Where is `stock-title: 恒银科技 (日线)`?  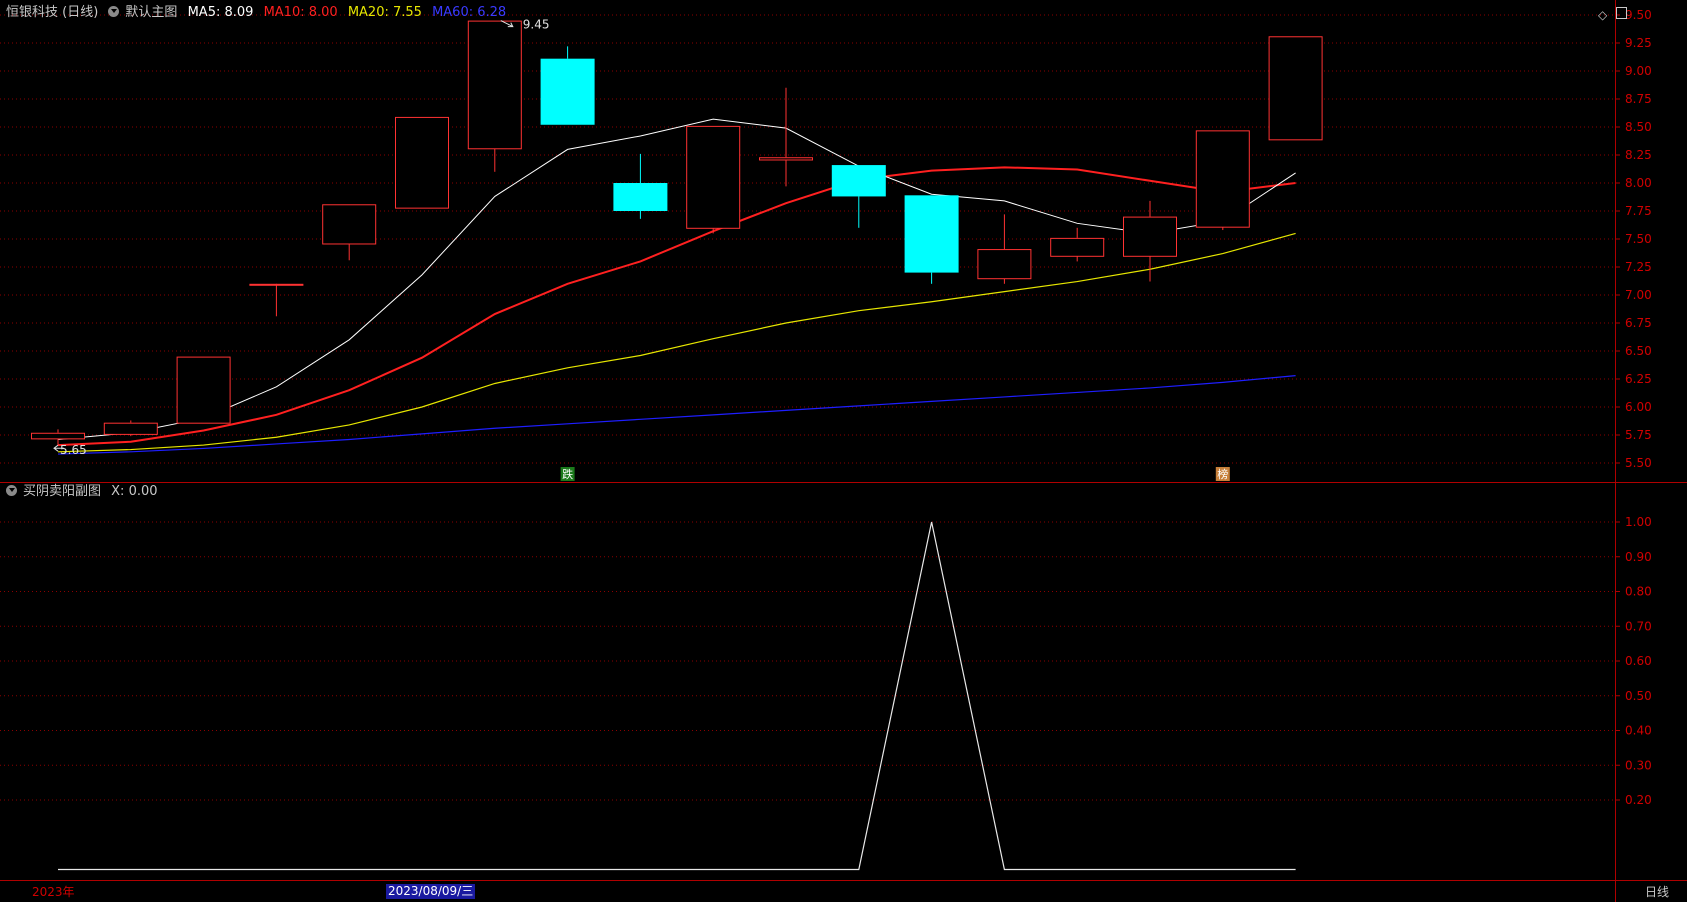
stock-title: 恒银科技 (日线) is located at coordinates (52, 12).